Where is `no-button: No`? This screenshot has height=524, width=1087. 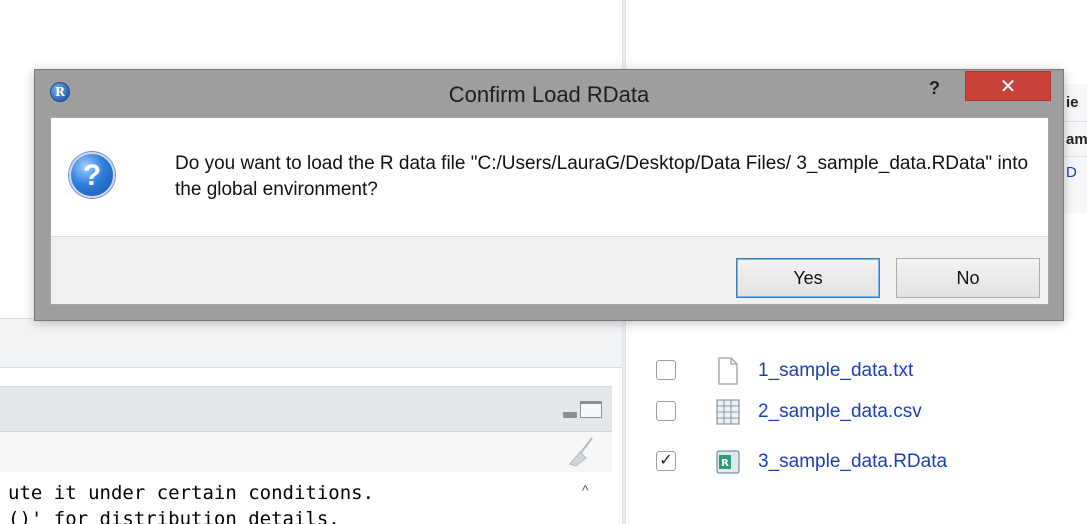
no-button: No is located at coordinates (968, 278).